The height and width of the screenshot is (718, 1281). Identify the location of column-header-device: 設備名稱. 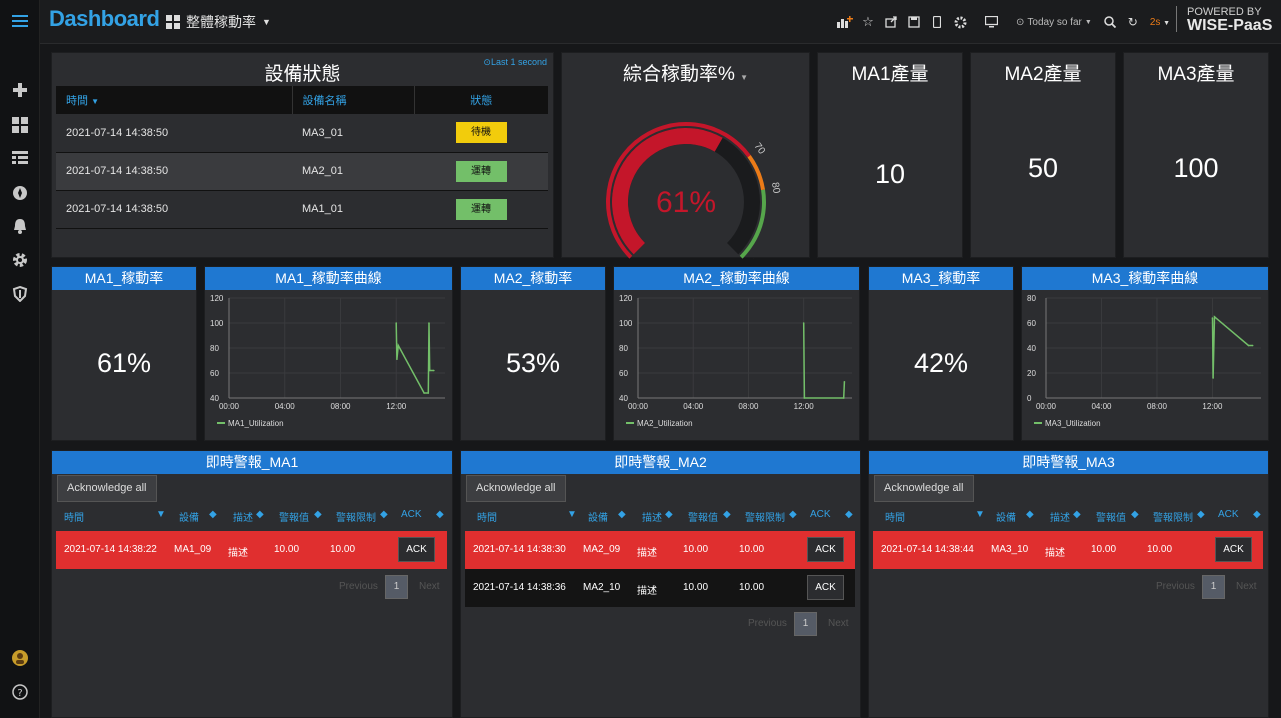
(353, 100).